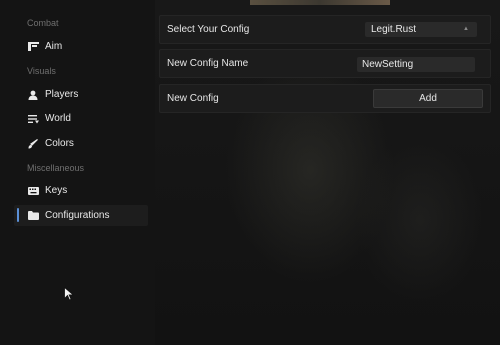  Describe the element at coordinates (81, 94) in the screenshot. I see `sidebar-item-players: Players` at that location.